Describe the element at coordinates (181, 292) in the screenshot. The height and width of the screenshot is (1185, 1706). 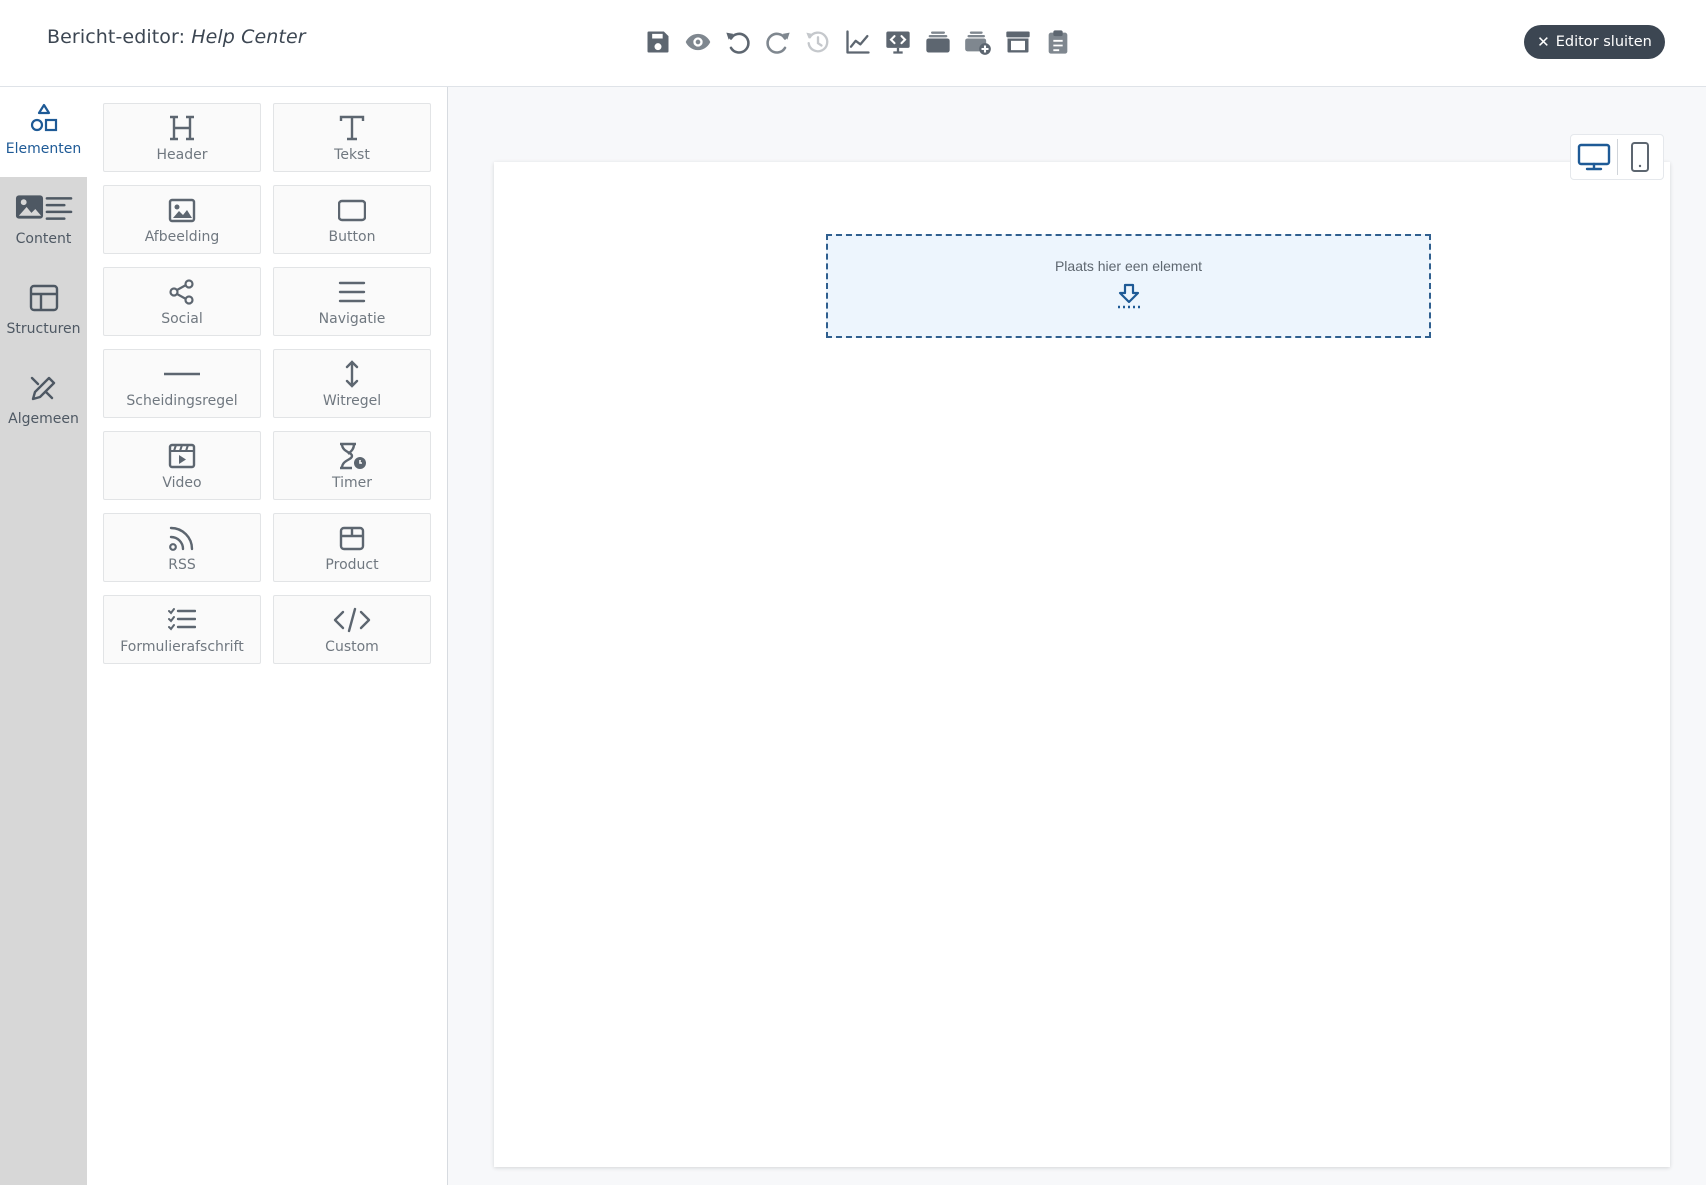
I see `share-icon` at that location.